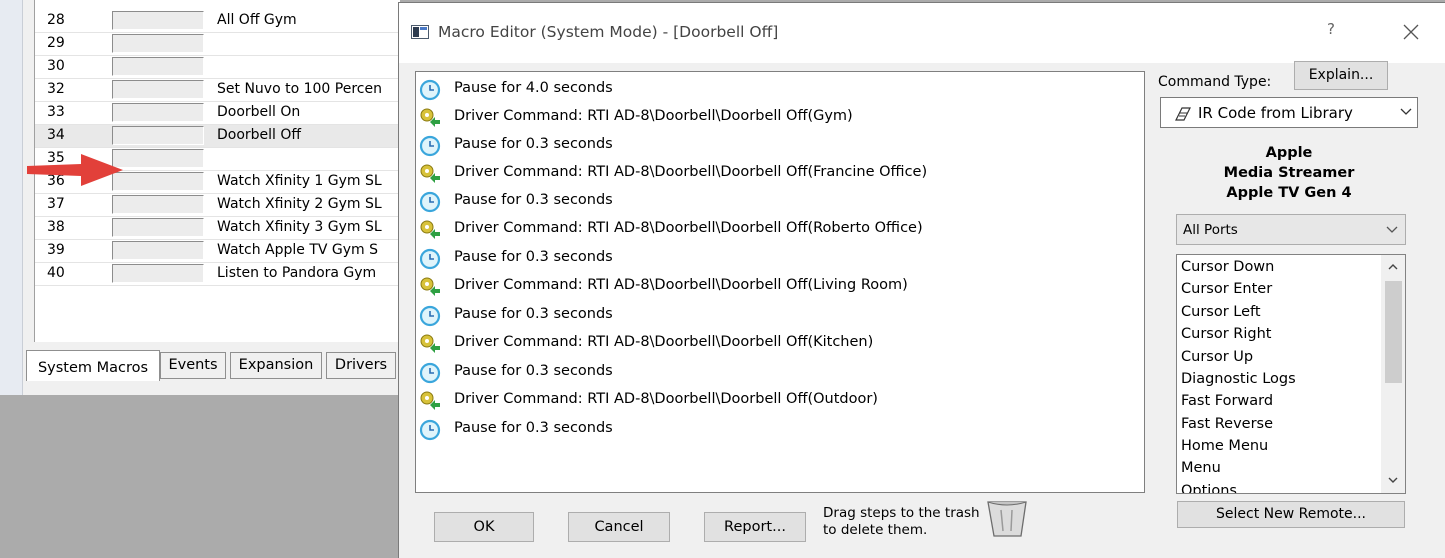  What do you see at coordinates (1331, 32) in the screenshot?
I see `help-button: ?` at bounding box center [1331, 32].